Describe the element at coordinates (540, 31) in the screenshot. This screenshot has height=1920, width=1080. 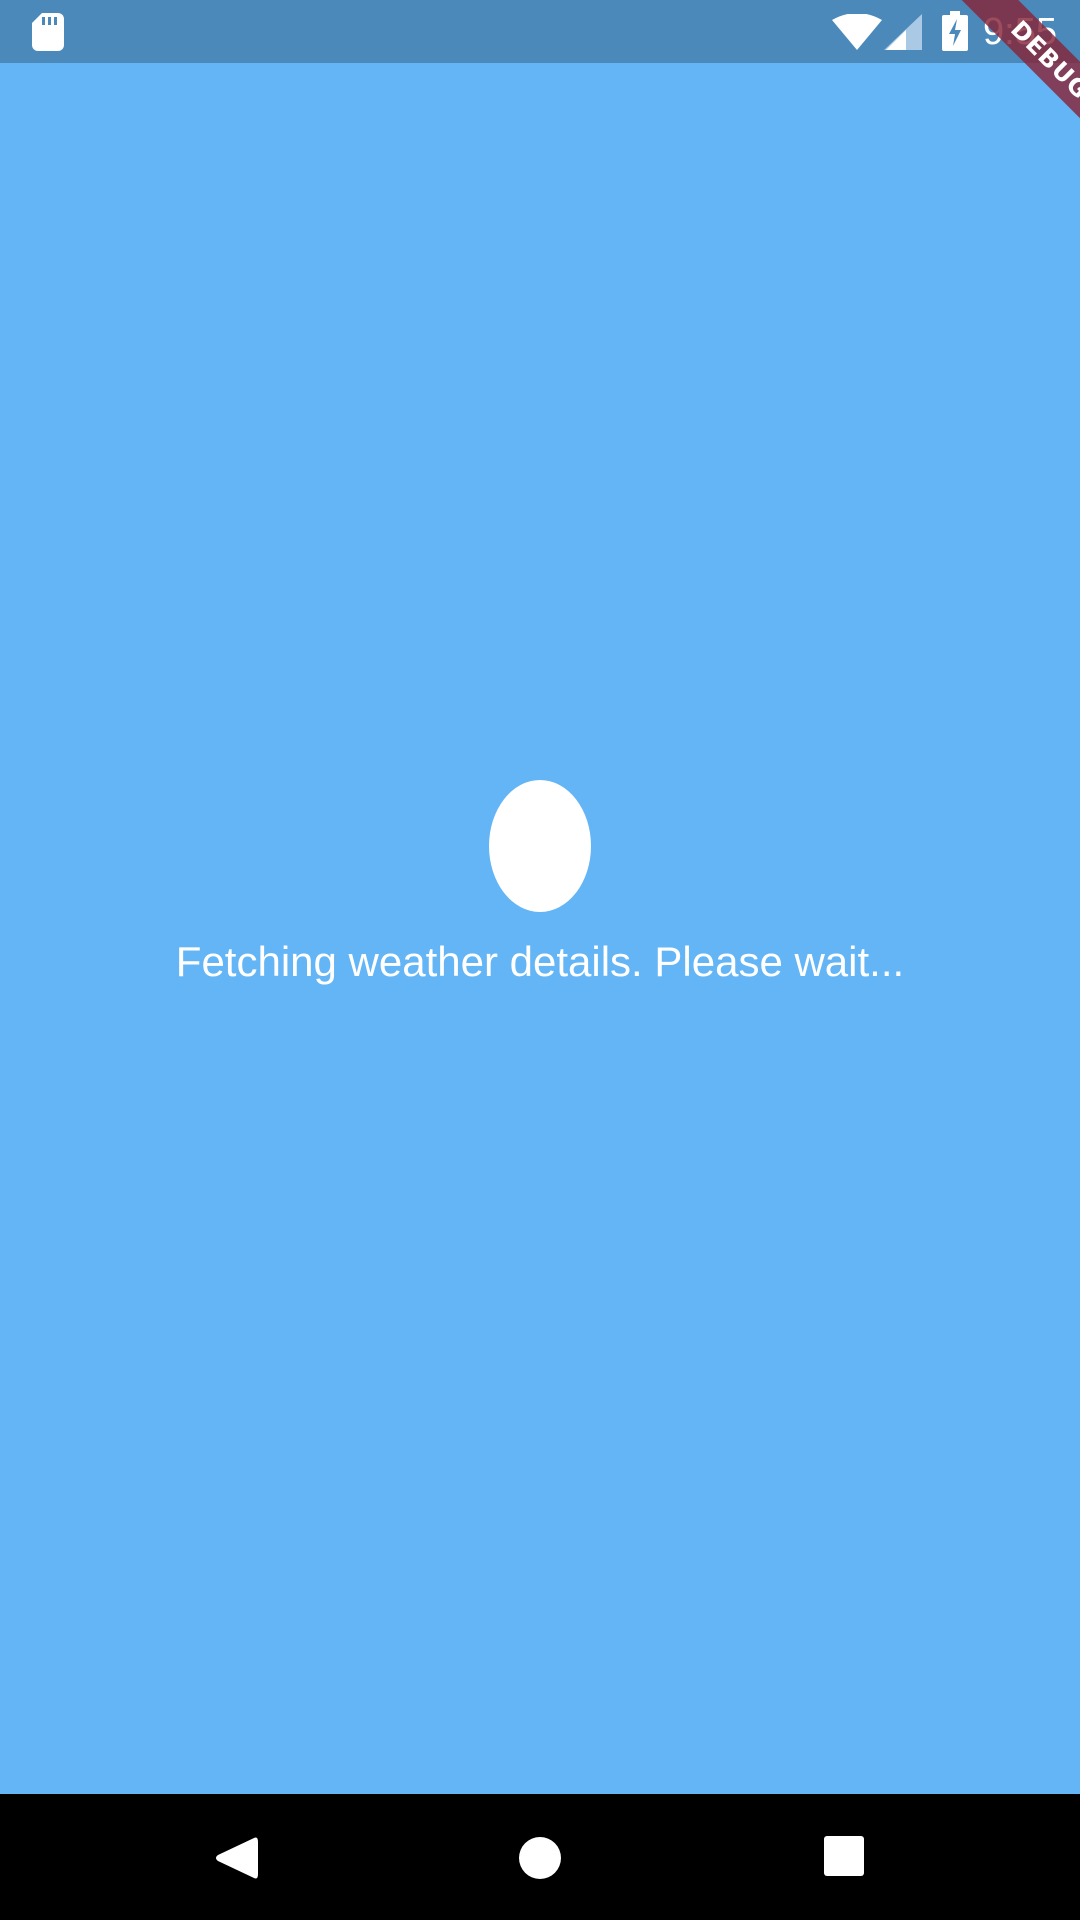
I see `status-bar: 9:55` at that location.